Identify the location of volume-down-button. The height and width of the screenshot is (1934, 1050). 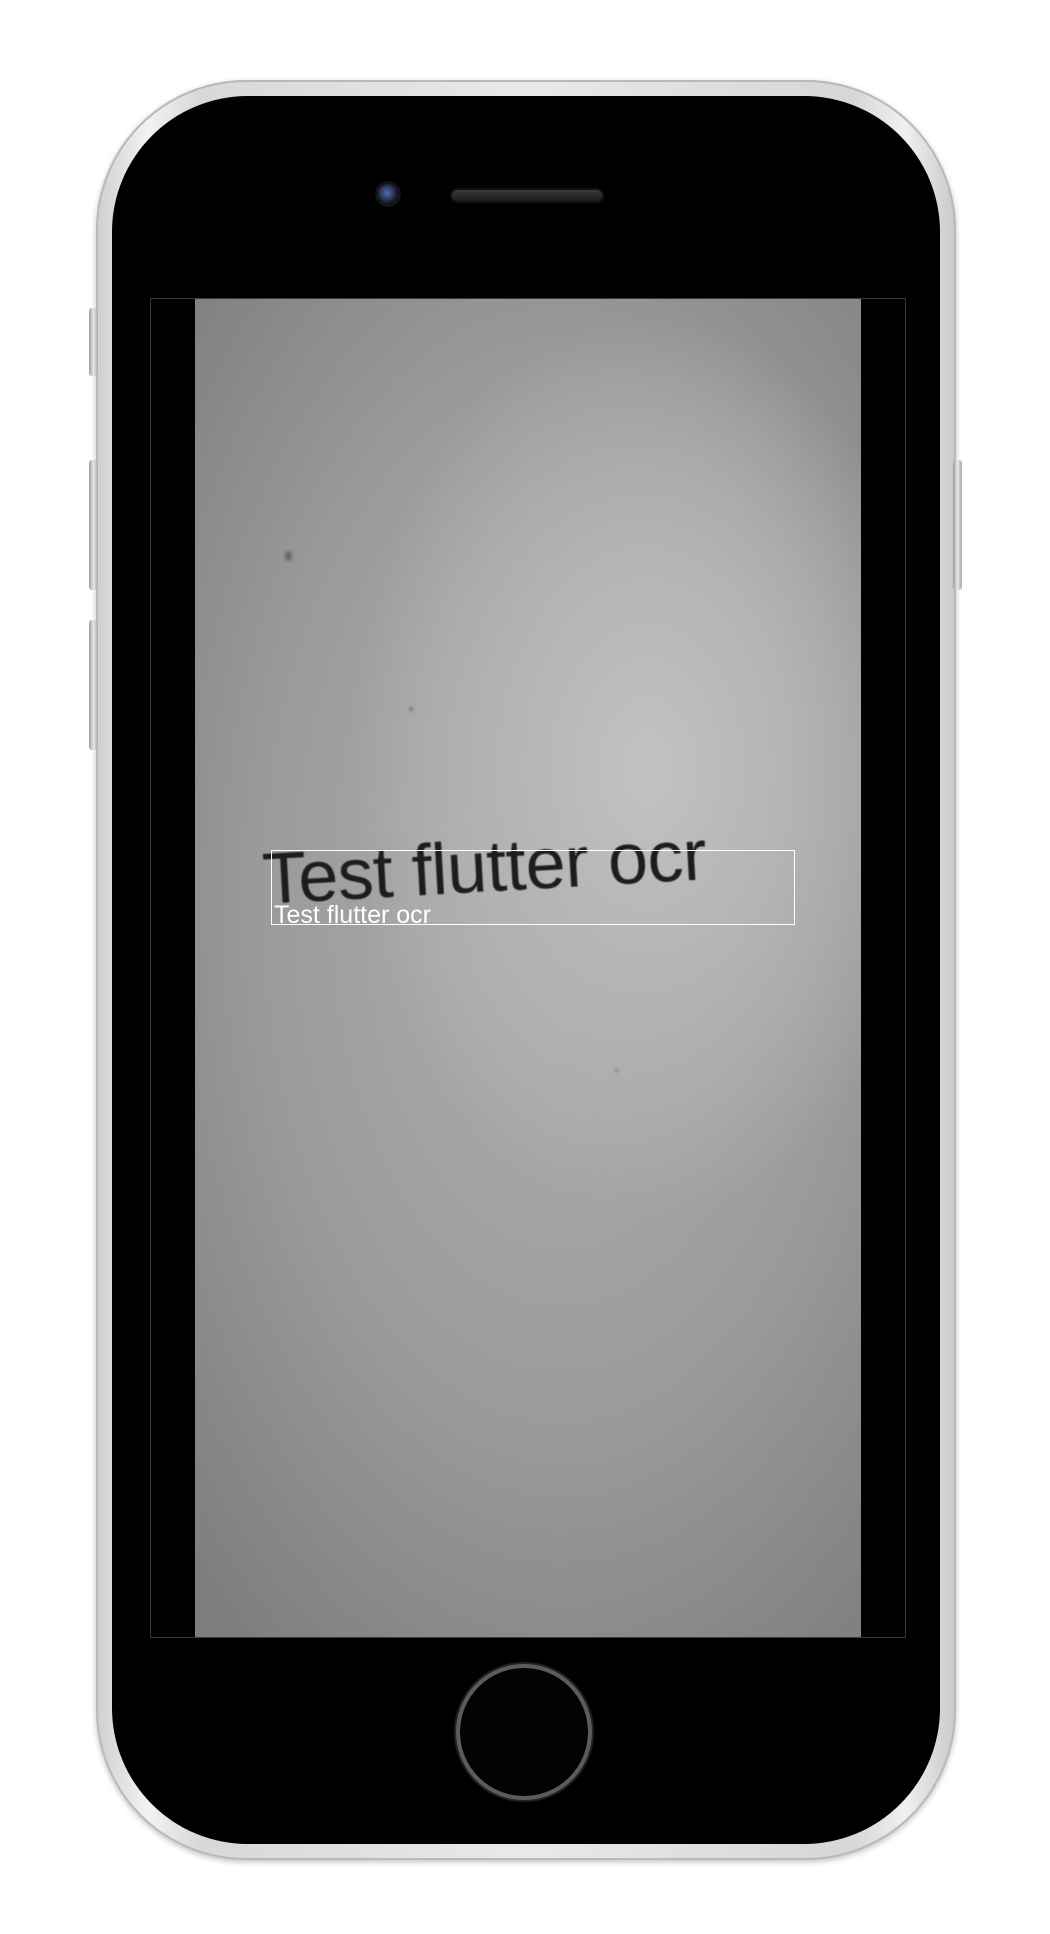
(93, 685).